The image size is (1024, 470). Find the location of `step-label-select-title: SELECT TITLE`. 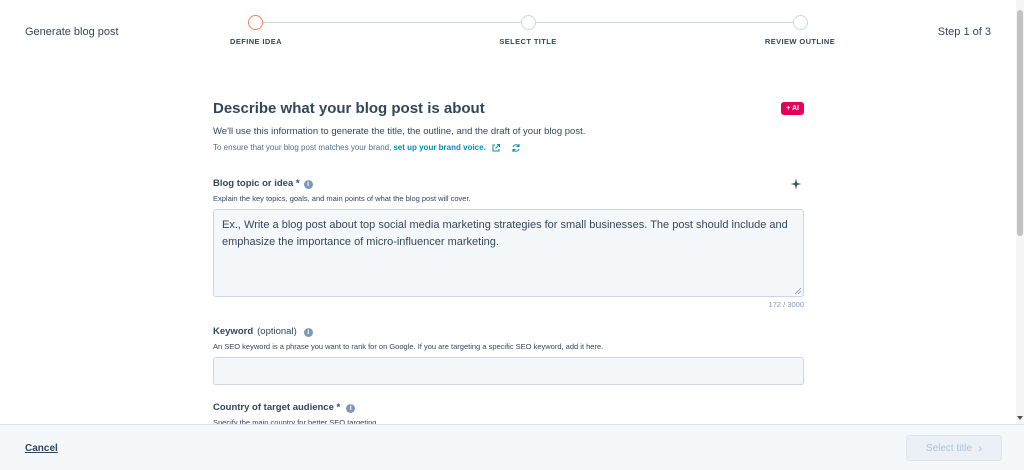

step-label-select-title: SELECT TITLE is located at coordinates (528, 41).